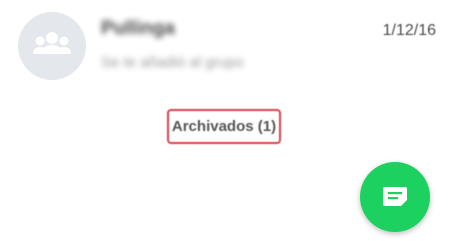  What do you see at coordinates (172, 62) in the screenshot?
I see `chat-last-message: Se te añadió al grupo` at bounding box center [172, 62].